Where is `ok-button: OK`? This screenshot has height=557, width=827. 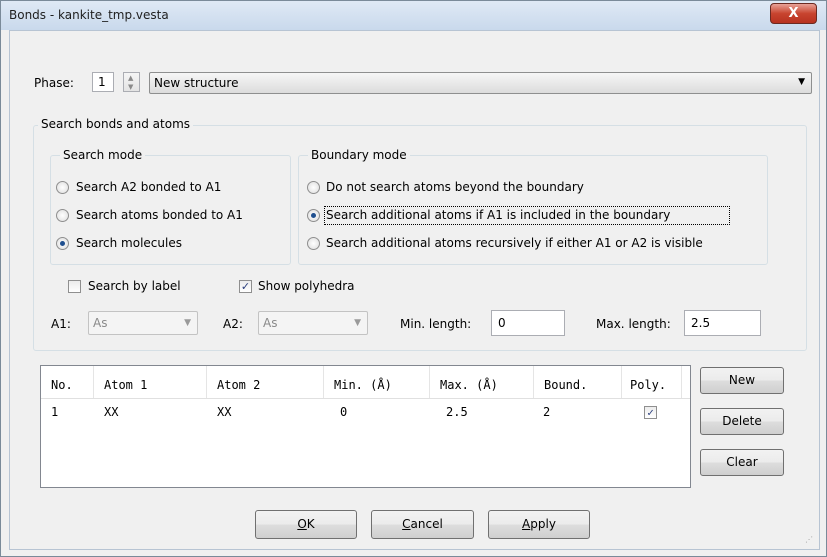 ok-button: OK is located at coordinates (306, 524).